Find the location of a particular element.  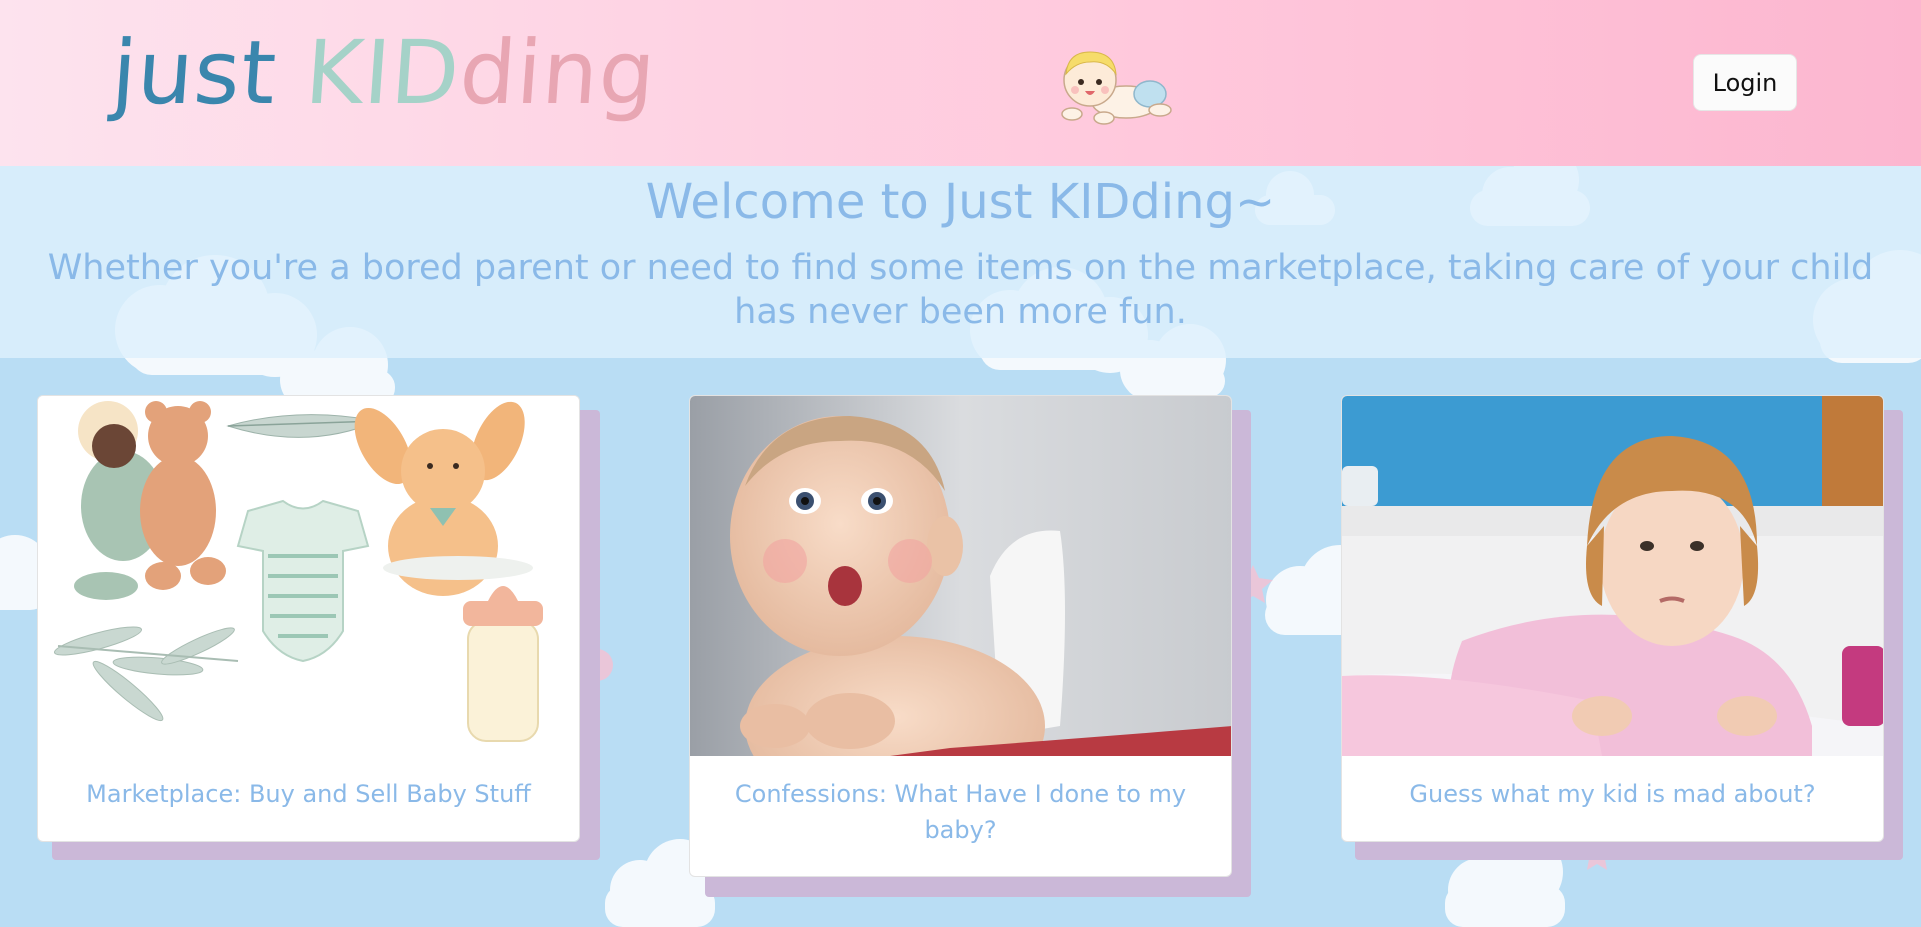

login-button: Login is located at coordinates (1745, 82).